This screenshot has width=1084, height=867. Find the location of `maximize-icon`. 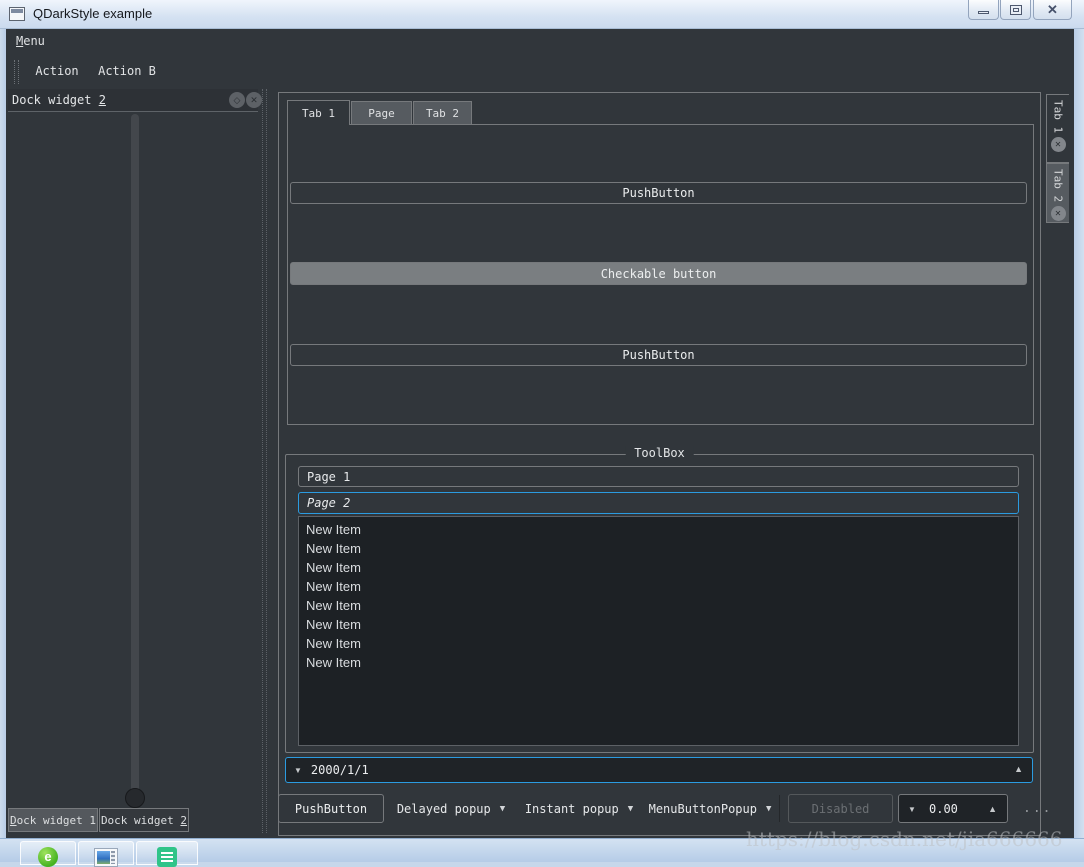

maximize-icon is located at coordinates (1015, 9).